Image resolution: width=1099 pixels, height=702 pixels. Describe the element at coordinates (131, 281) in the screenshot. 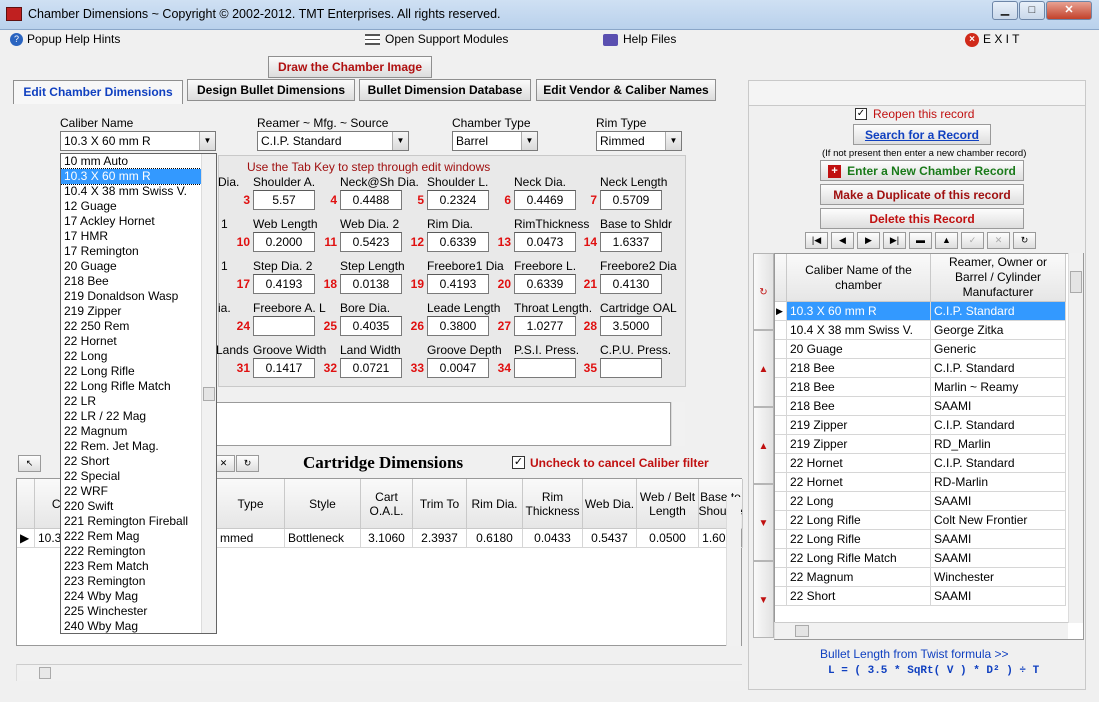

I see `dropdown-item: 218 Bee` at that location.